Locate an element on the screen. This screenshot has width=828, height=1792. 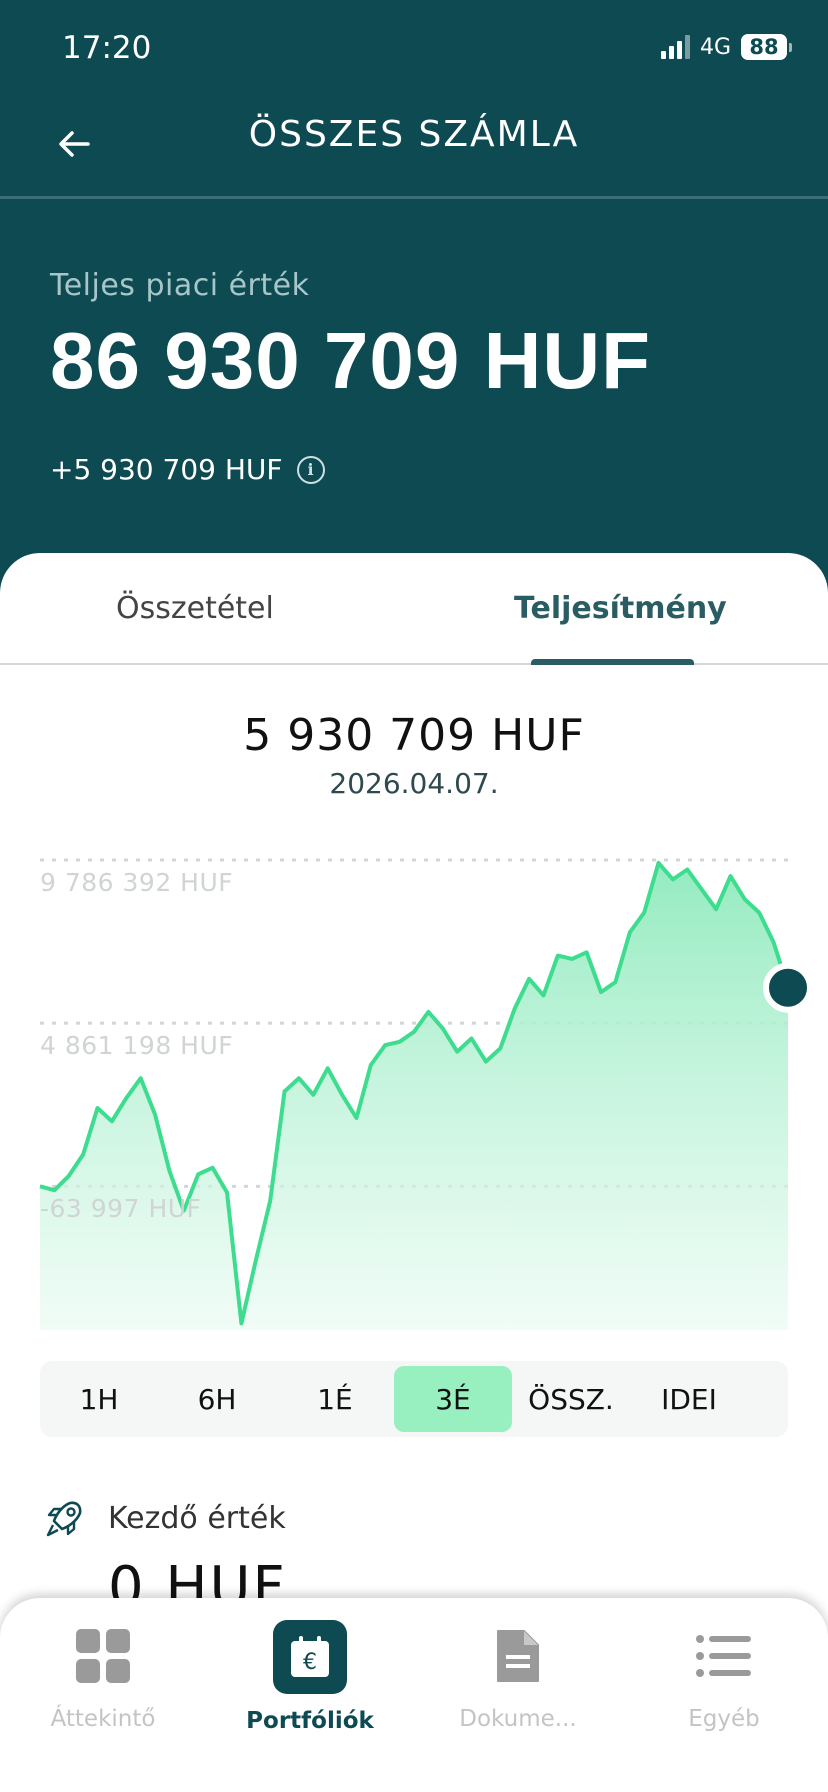
page-title: ÖSSZES SZÁMLA is located at coordinates (414, 134).